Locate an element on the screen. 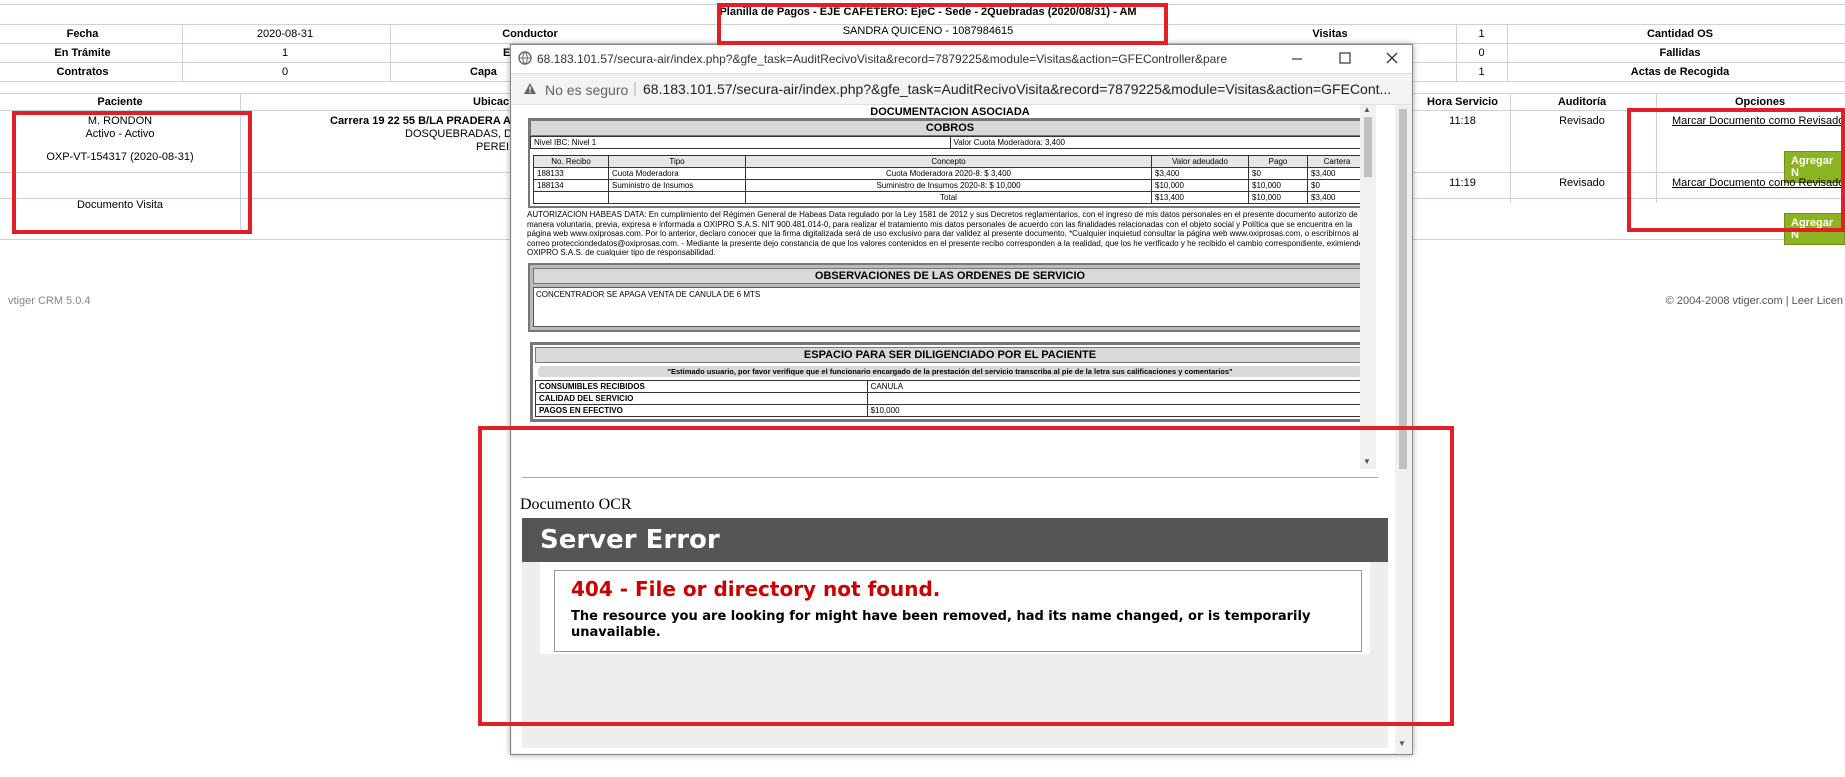 This screenshot has width=1845, height=777. cobros-header: Pago is located at coordinates (1278, 161).